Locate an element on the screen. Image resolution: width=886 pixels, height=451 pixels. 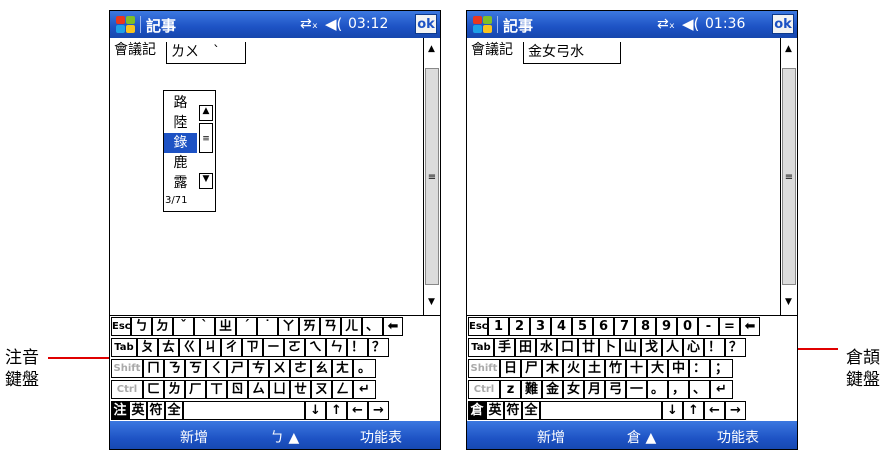
key: 一 is located at coordinates (636, 389).